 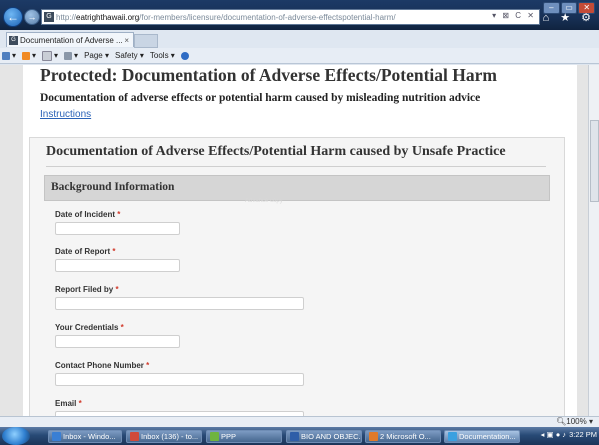 What do you see at coordinates (65, 114) in the screenshot?
I see `instructions-link: Instructions` at bounding box center [65, 114].